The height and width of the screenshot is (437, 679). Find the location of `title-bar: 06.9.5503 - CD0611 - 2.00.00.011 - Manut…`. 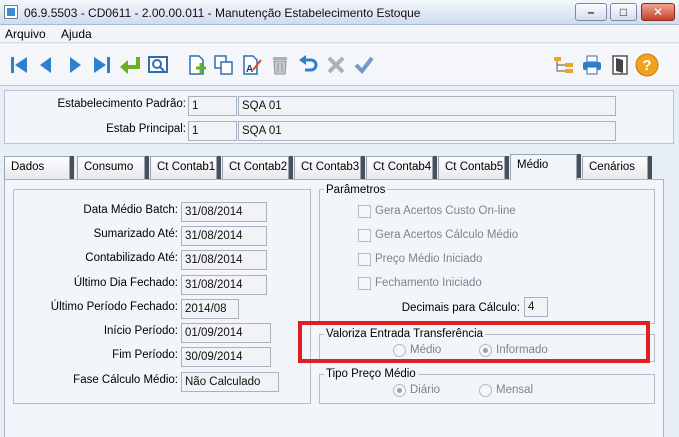

title-bar: 06.9.5503 - CD0611 - 2.00.00.011 - Manut… is located at coordinates (339, 12).